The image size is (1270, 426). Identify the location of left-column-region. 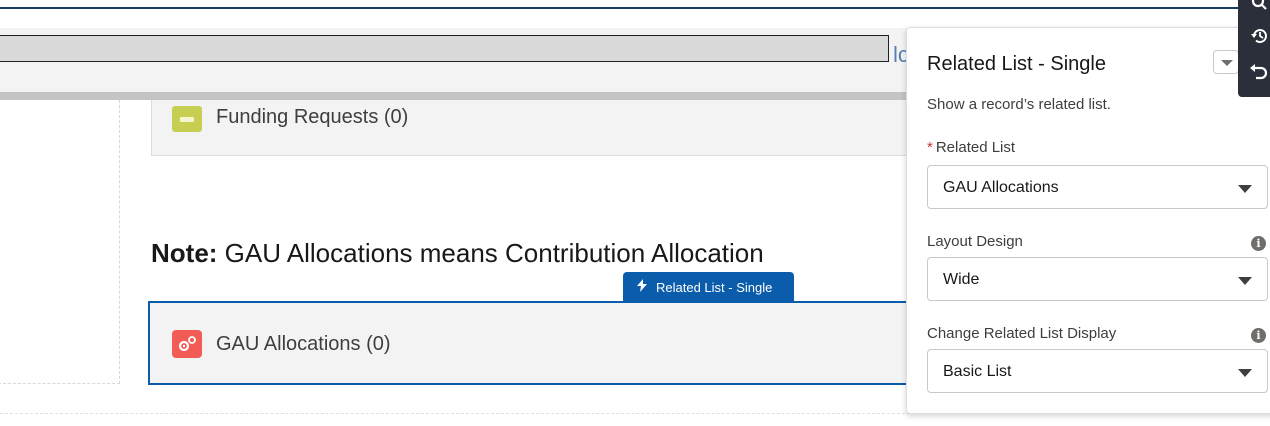
(60, 242).